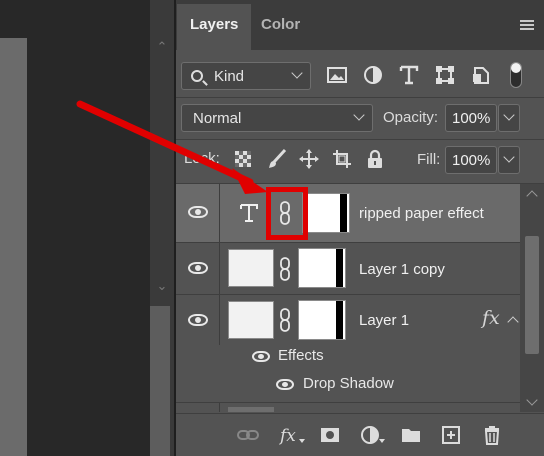 This screenshot has height=456, width=544. Describe the element at coordinates (373, 75) in the screenshot. I see `adjustment-layer-filter-icon` at that location.